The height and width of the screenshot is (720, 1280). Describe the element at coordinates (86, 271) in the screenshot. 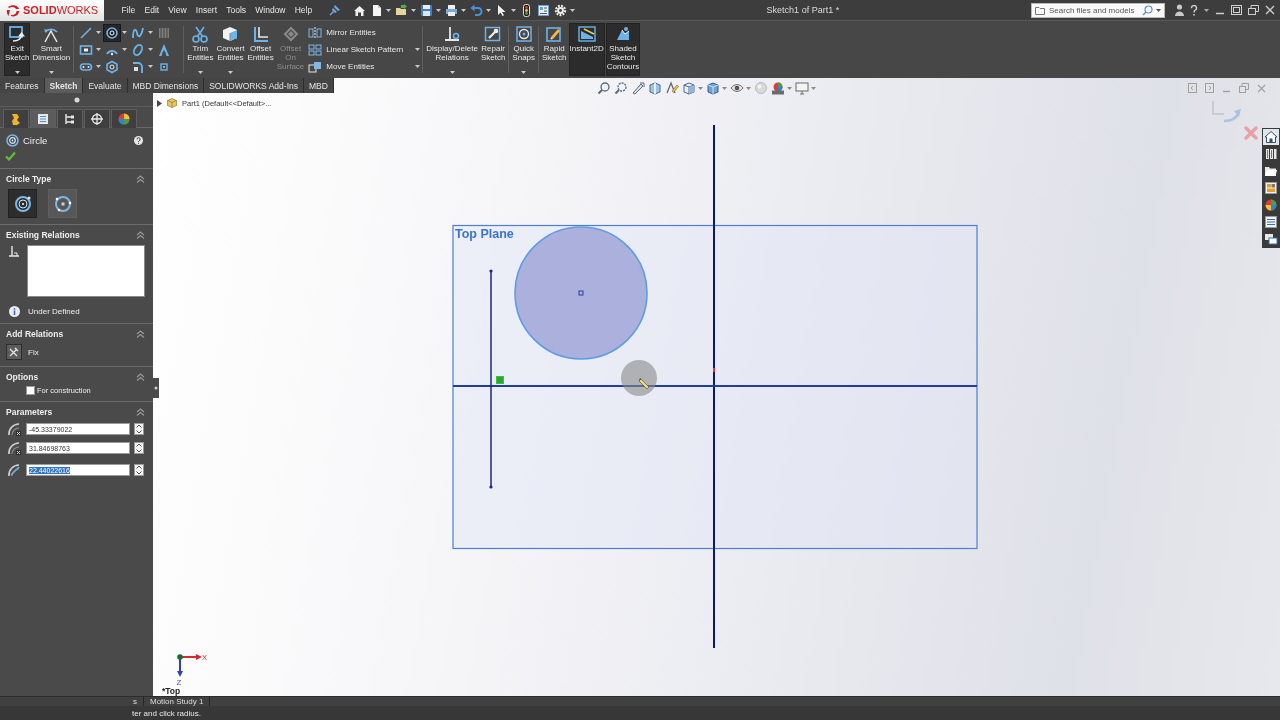

I see `relations-list` at that location.